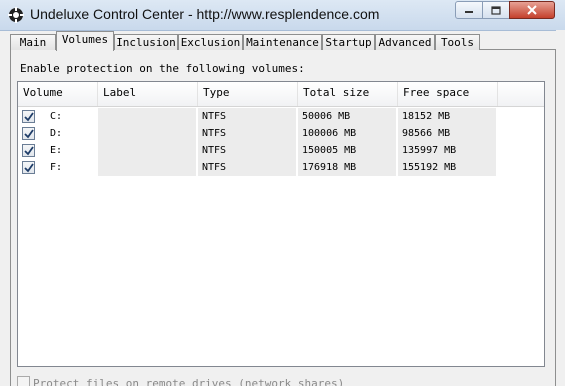 The height and width of the screenshot is (386, 565). I want to click on minimize-icon, so click(469, 12).